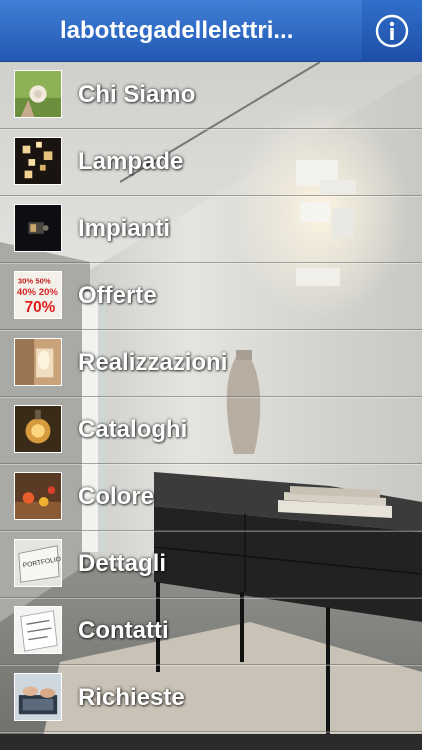 This screenshot has height=750, width=422. What do you see at coordinates (131, 697) in the screenshot?
I see `menu-item-label: Richieste` at bounding box center [131, 697].